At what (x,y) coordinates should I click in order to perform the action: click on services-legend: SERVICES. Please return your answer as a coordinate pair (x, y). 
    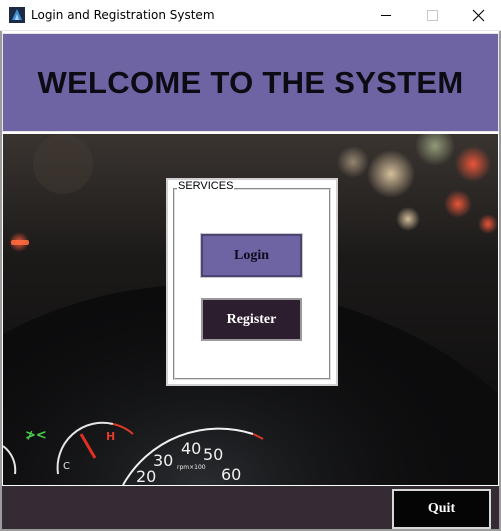
    Looking at the image, I should click on (206, 186).